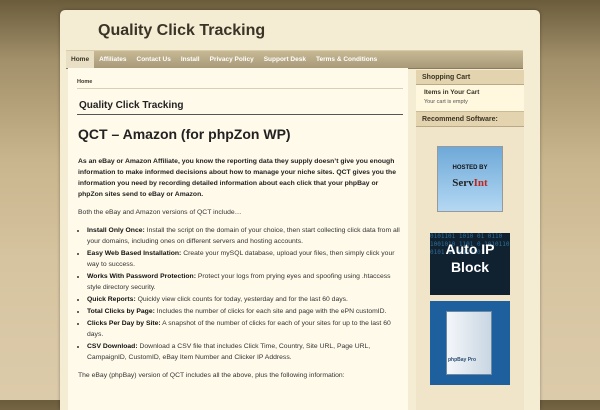 The height and width of the screenshot is (410, 600). I want to click on feature-name: CSV Download:, so click(112, 346).